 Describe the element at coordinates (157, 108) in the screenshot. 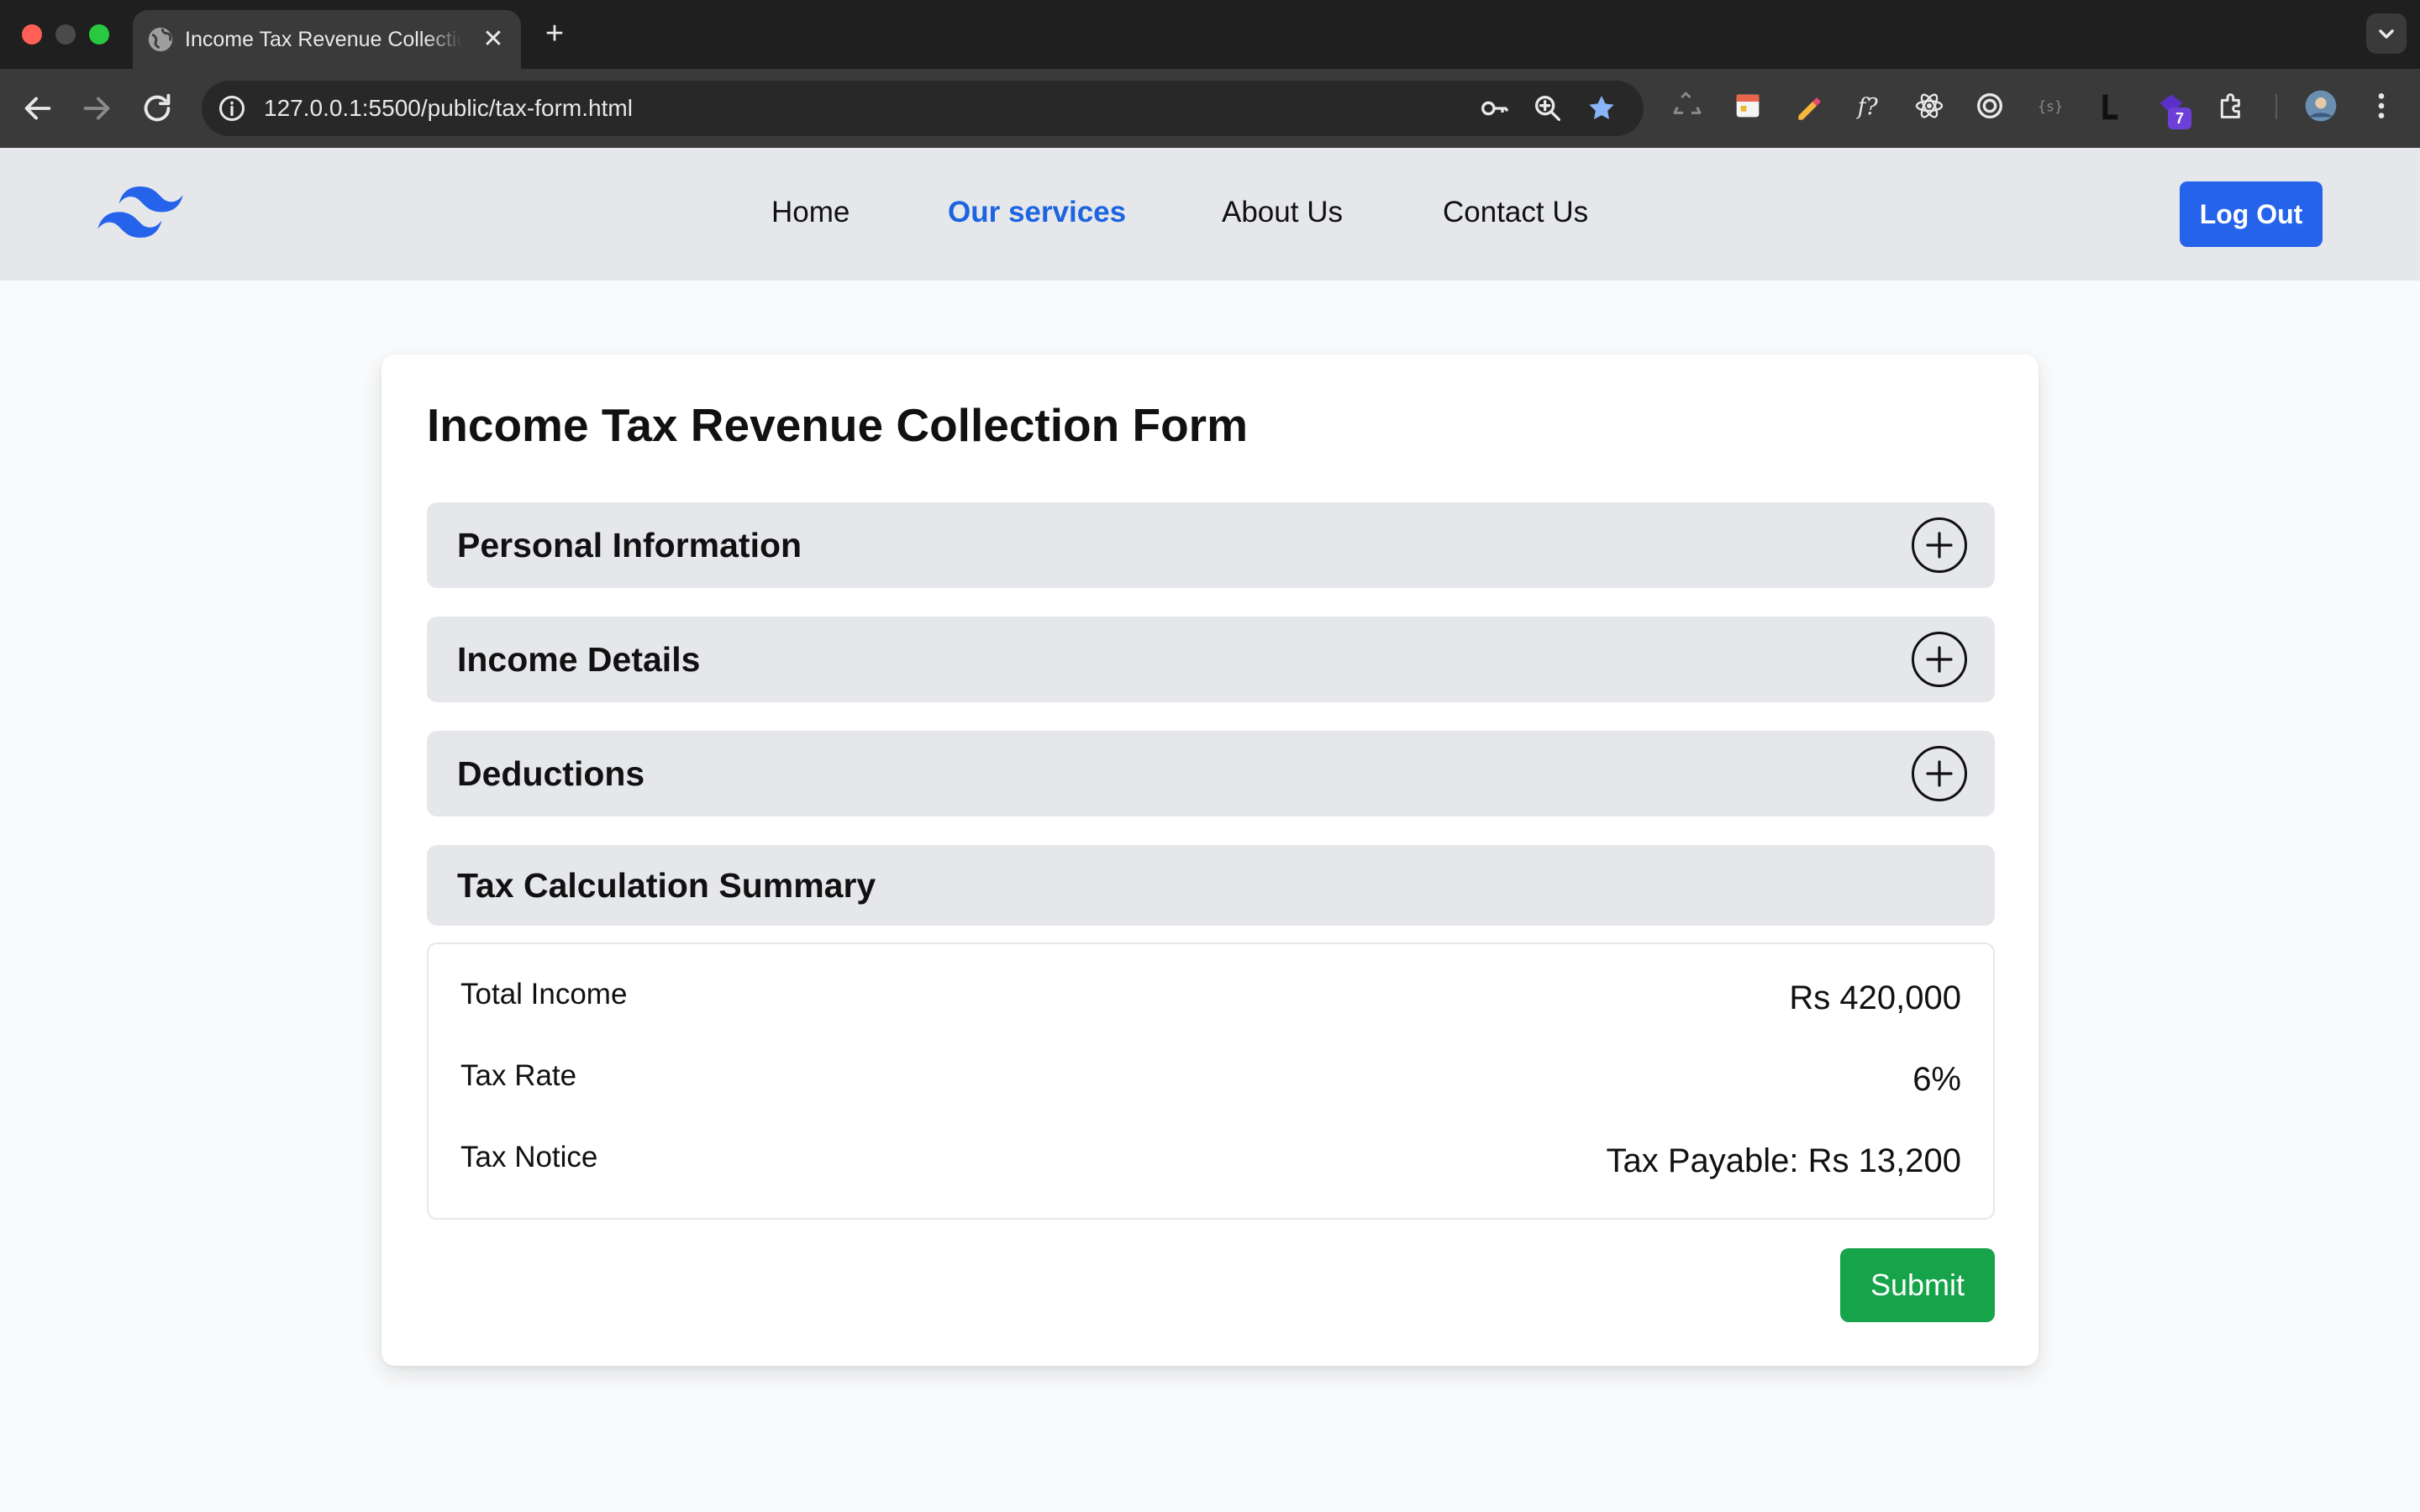

I see `reload-icon` at that location.